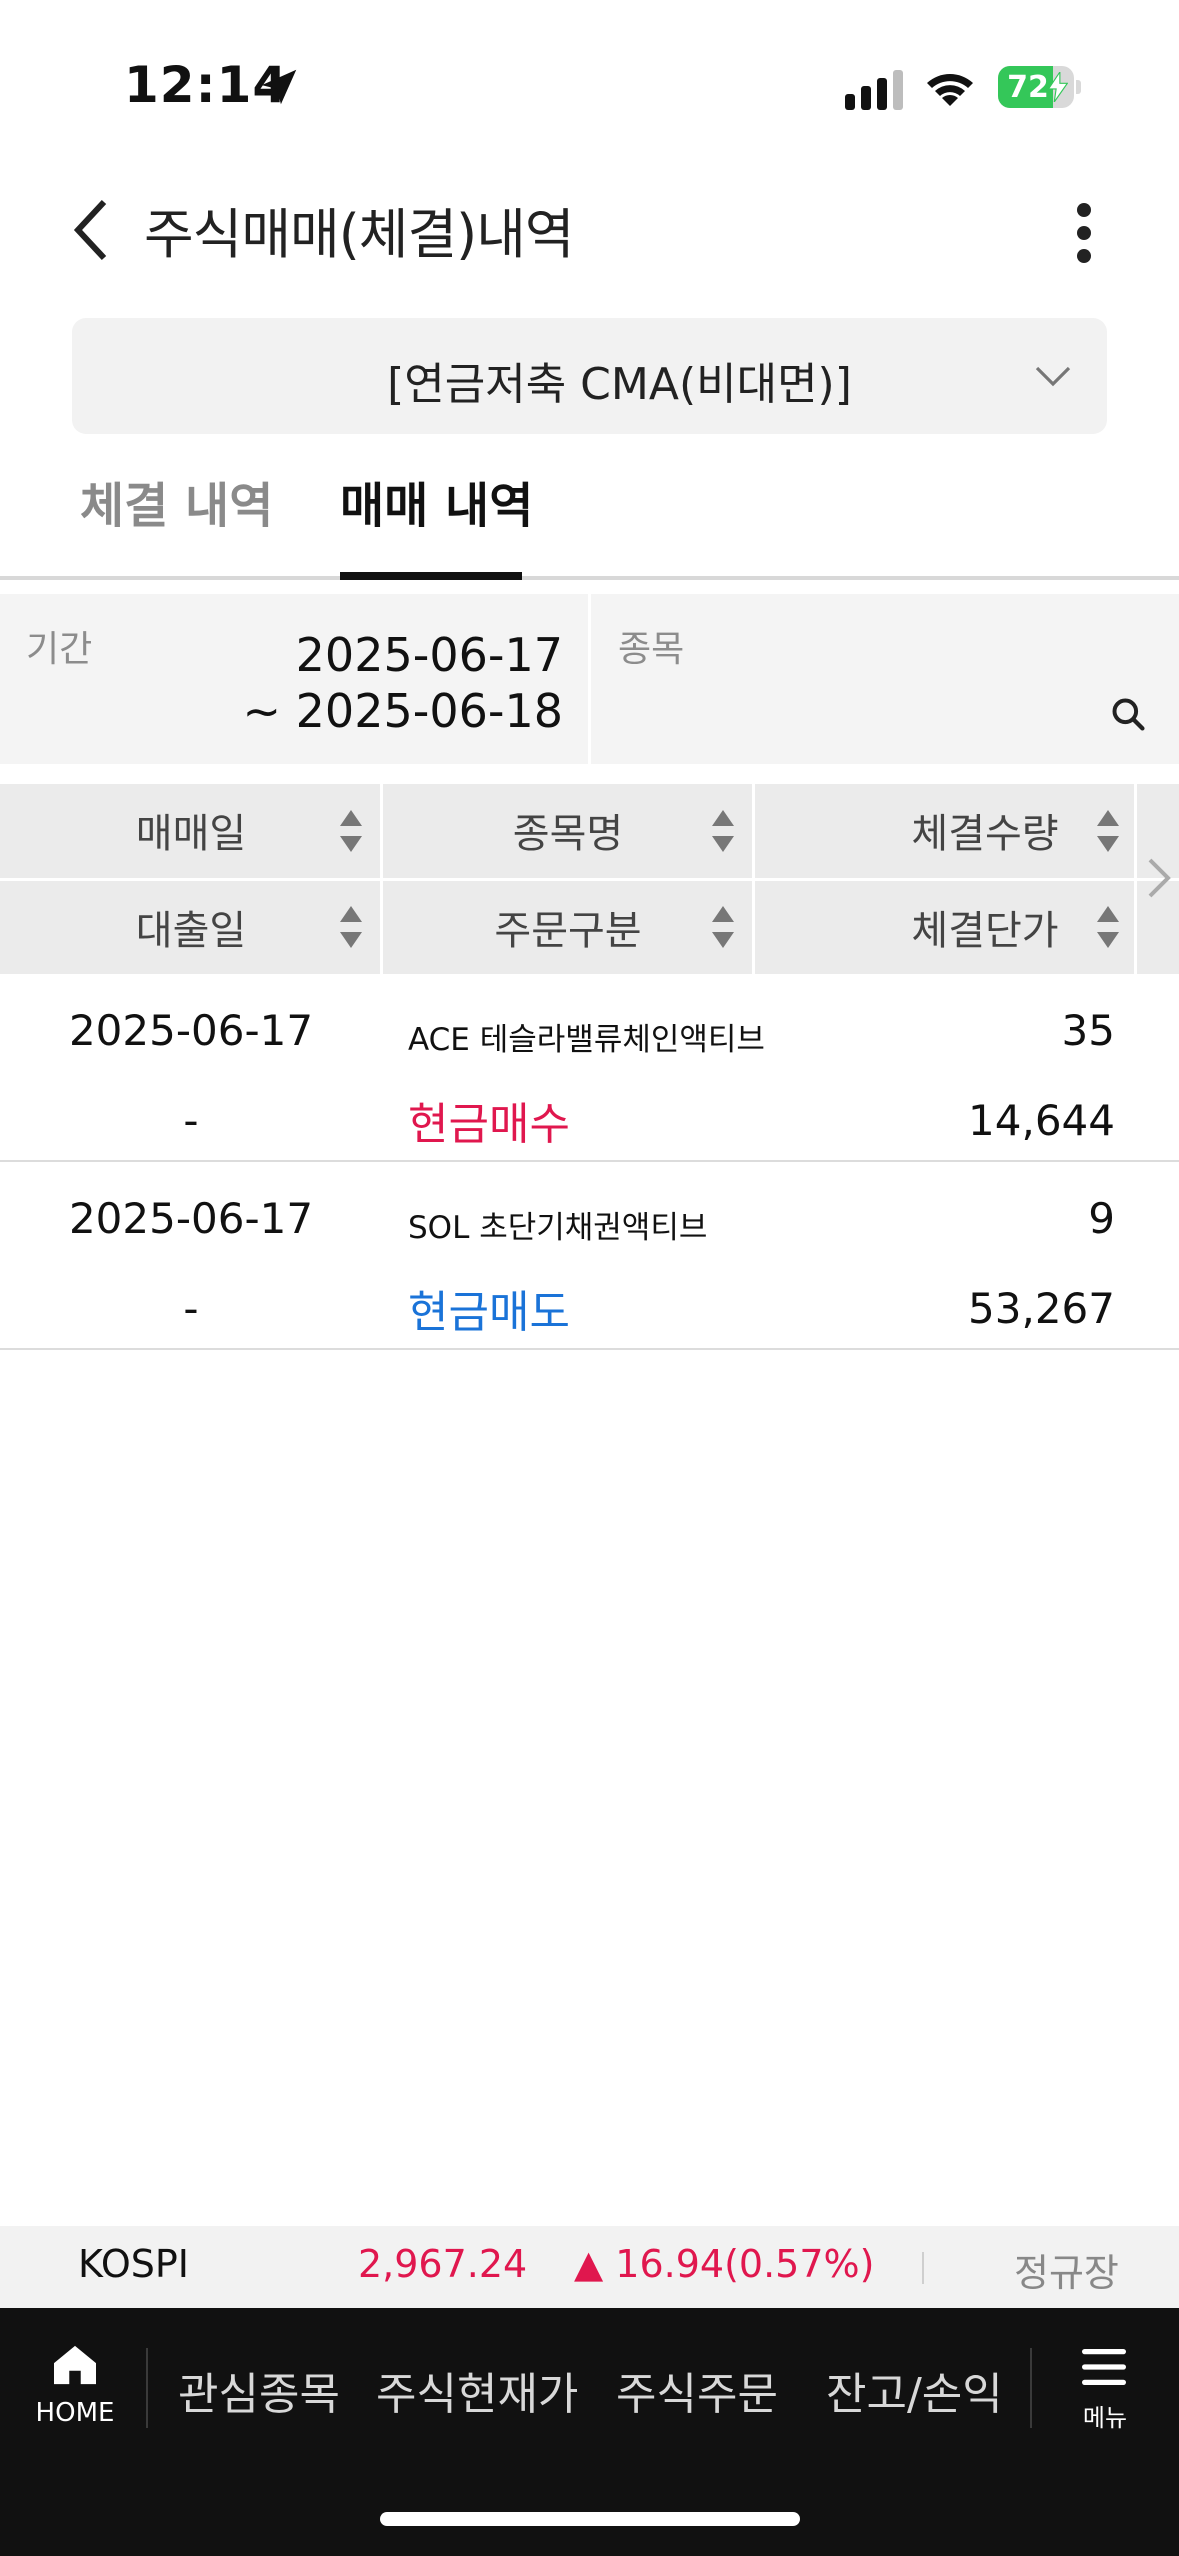 The width and height of the screenshot is (1179, 2556). What do you see at coordinates (558, 1228) in the screenshot?
I see `stock-name: SOL 초단기채권액티브` at bounding box center [558, 1228].